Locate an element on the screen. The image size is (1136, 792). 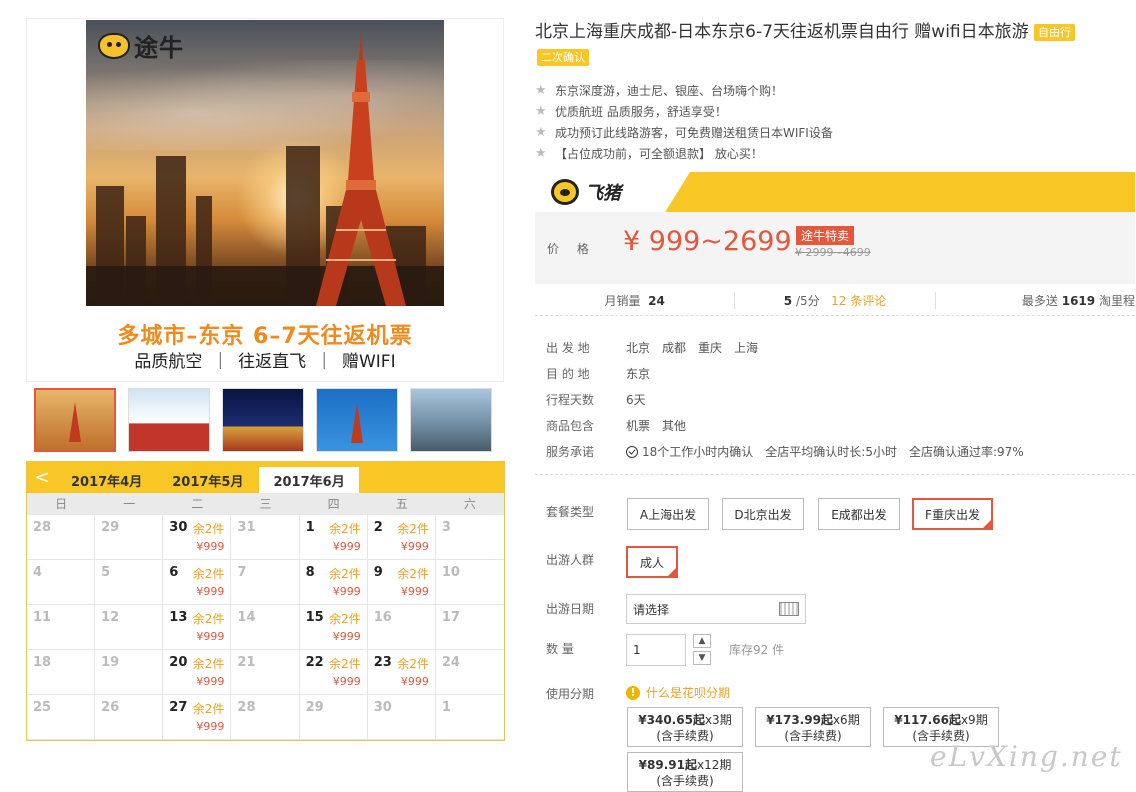
star-icon: ★ is located at coordinates (541, 153).